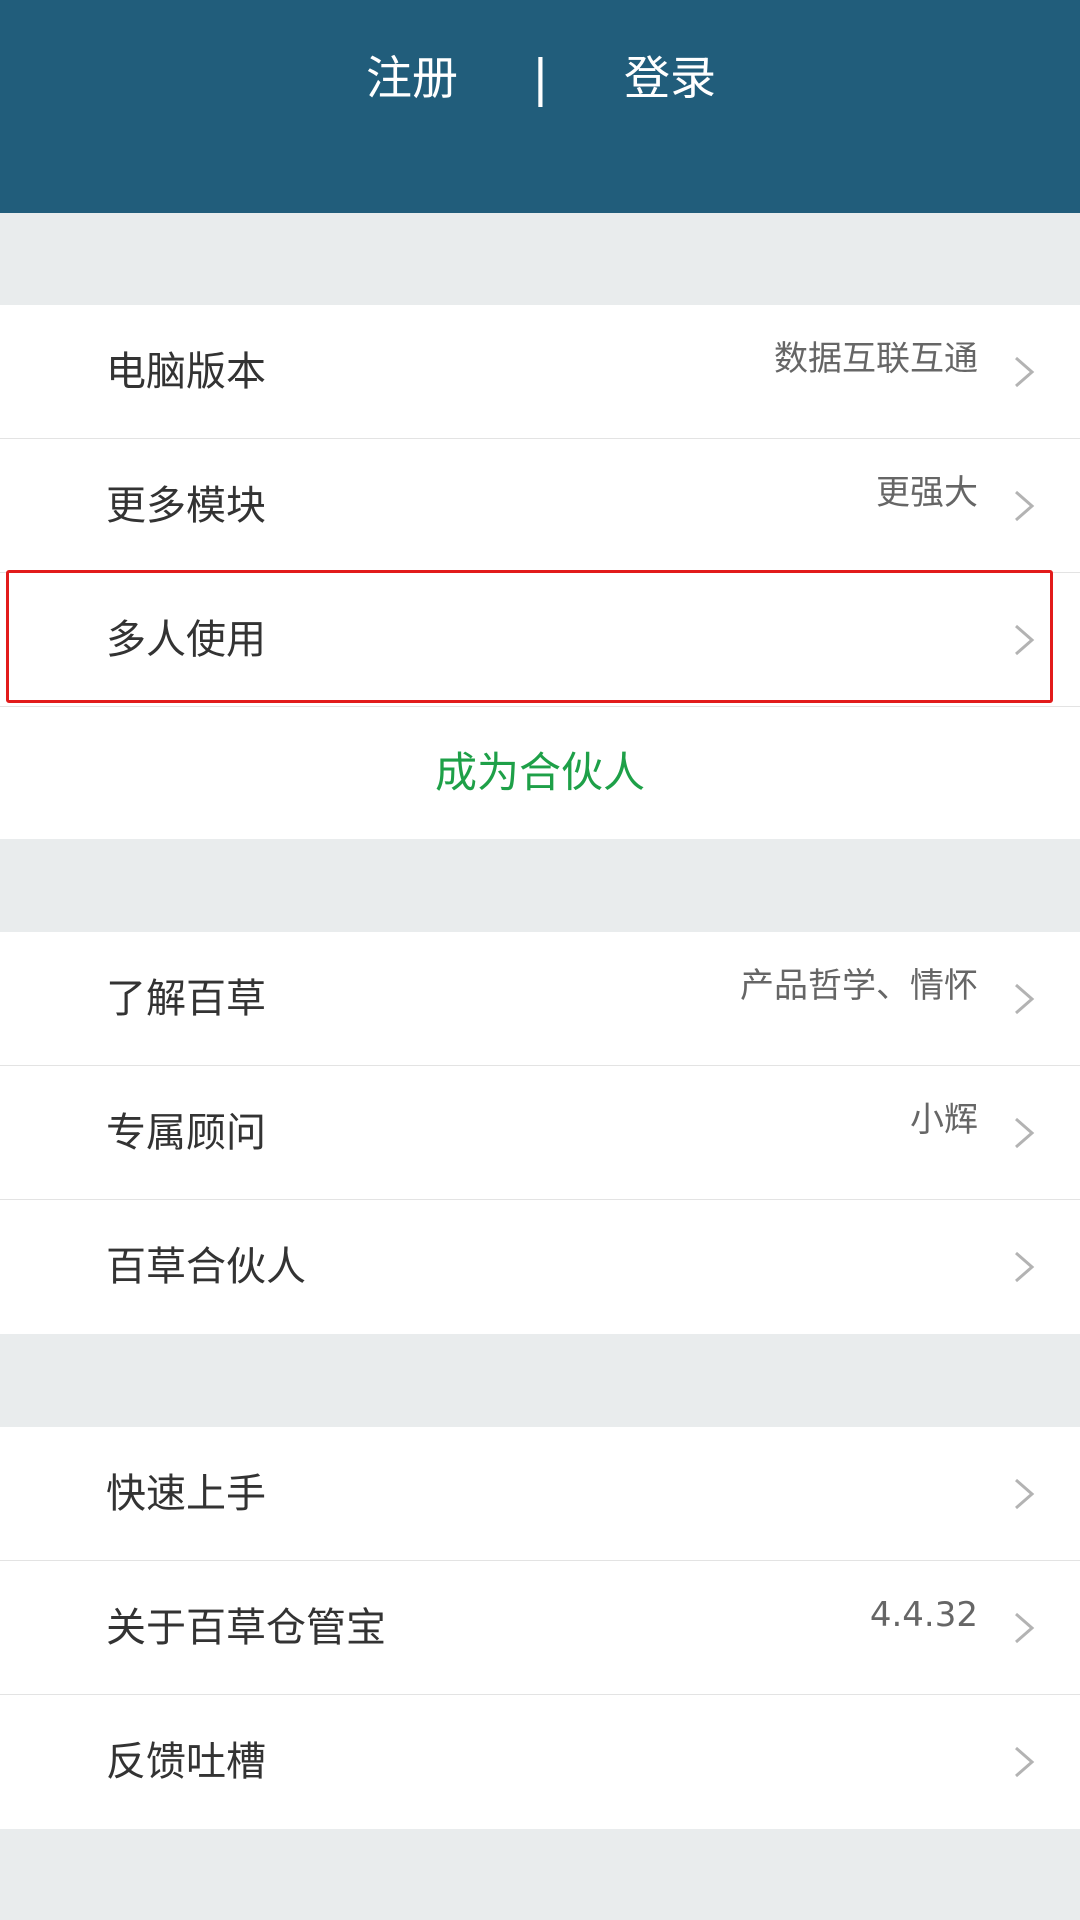 The height and width of the screenshot is (1920, 1080). Describe the element at coordinates (859, 986) in the screenshot. I see `menu-item-value: 产品哲学、情怀` at that location.